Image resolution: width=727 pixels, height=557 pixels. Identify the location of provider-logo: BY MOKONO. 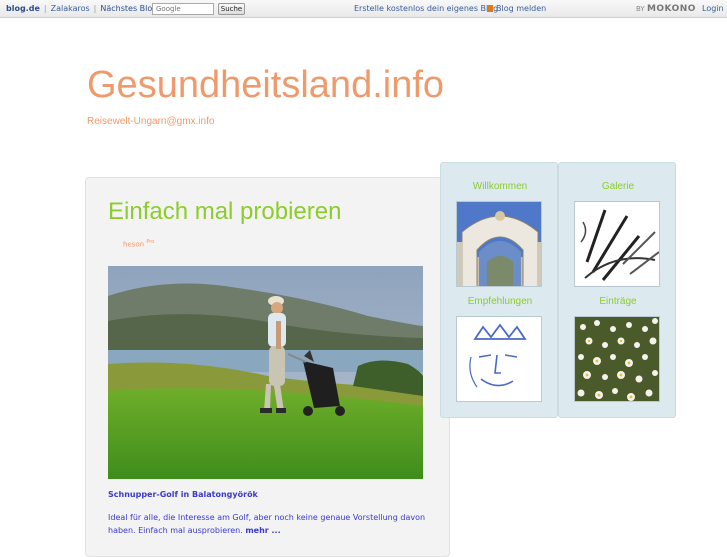
(666, 9).